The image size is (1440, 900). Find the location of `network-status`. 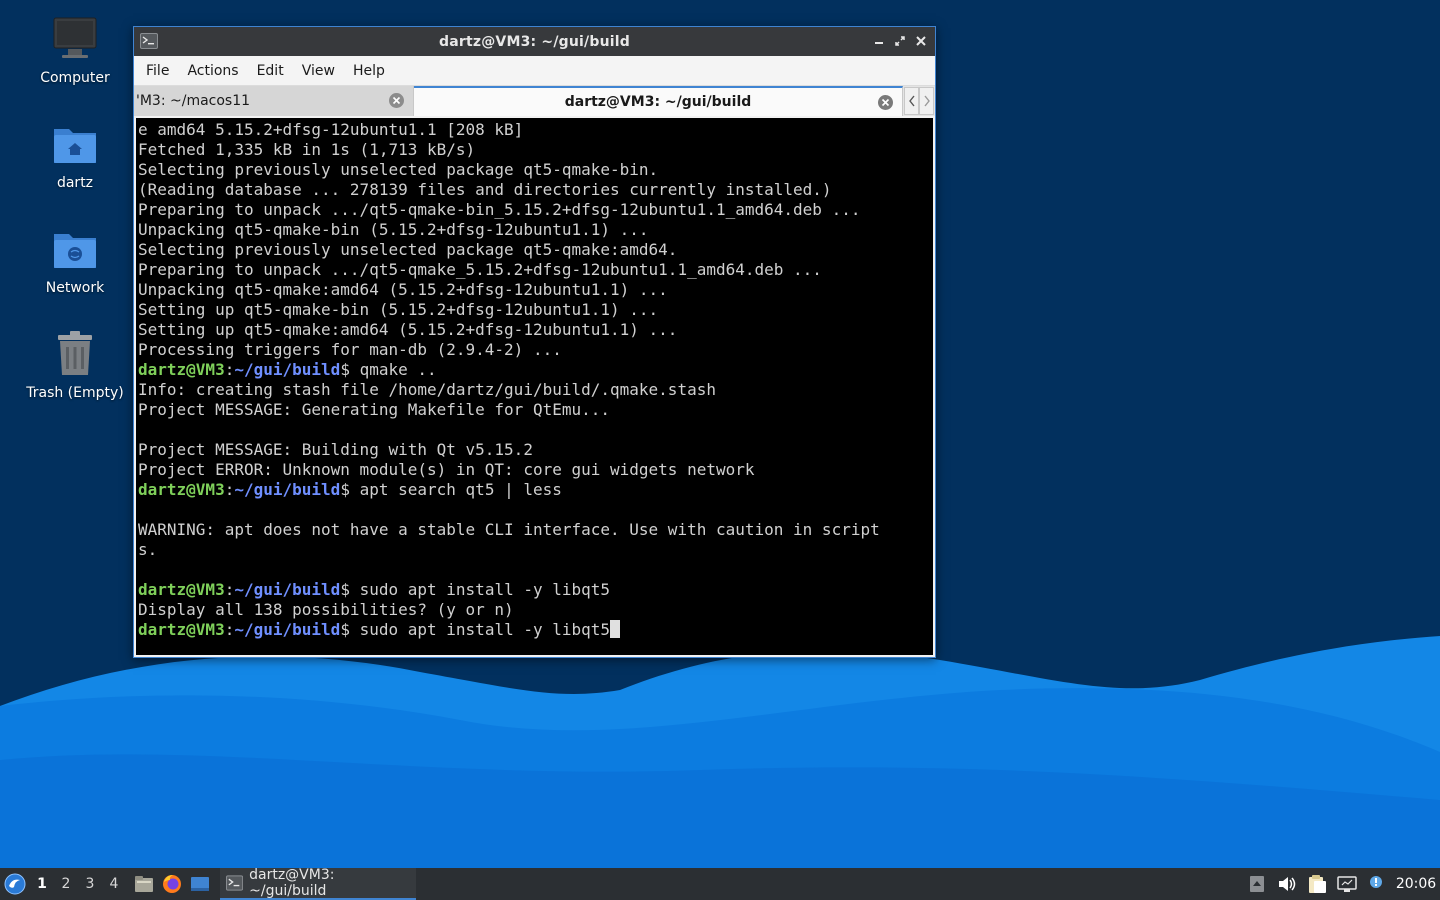

network-status is located at coordinates (1347, 884).